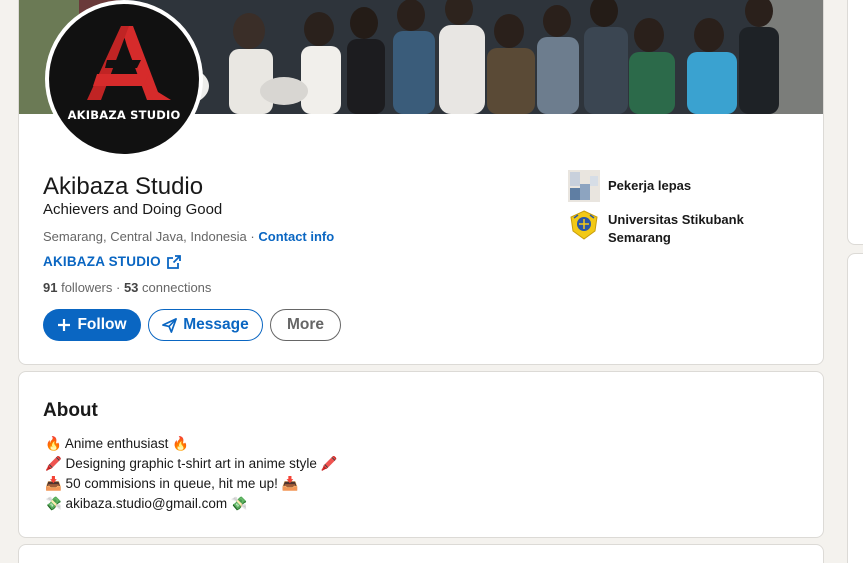 This screenshot has width=863, height=563. I want to click on website-label: AKIBAZA STUDIO, so click(102, 261).